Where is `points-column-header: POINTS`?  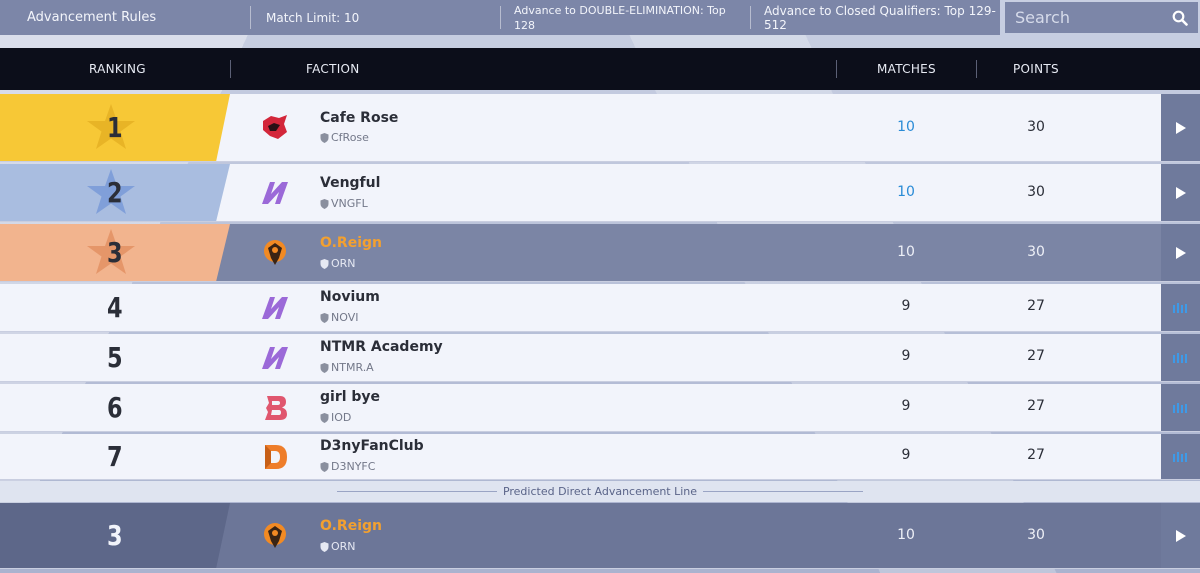 points-column-header: POINTS is located at coordinates (1036, 69).